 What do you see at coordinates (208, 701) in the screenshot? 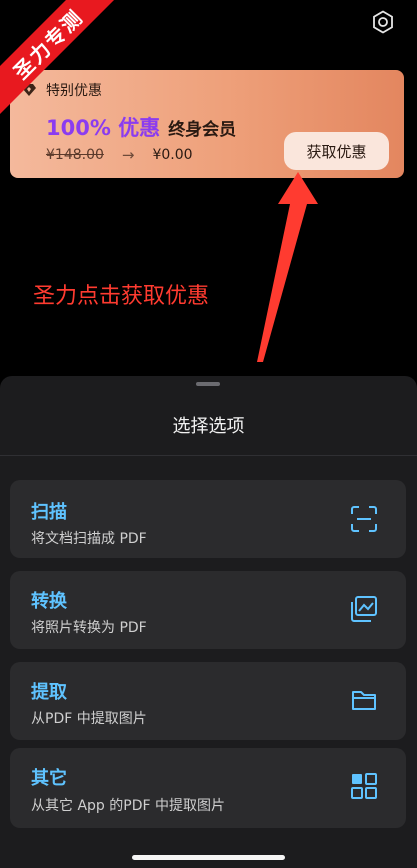
I see `option-extract: 提取 从PDF 中提取图片` at bounding box center [208, 701].